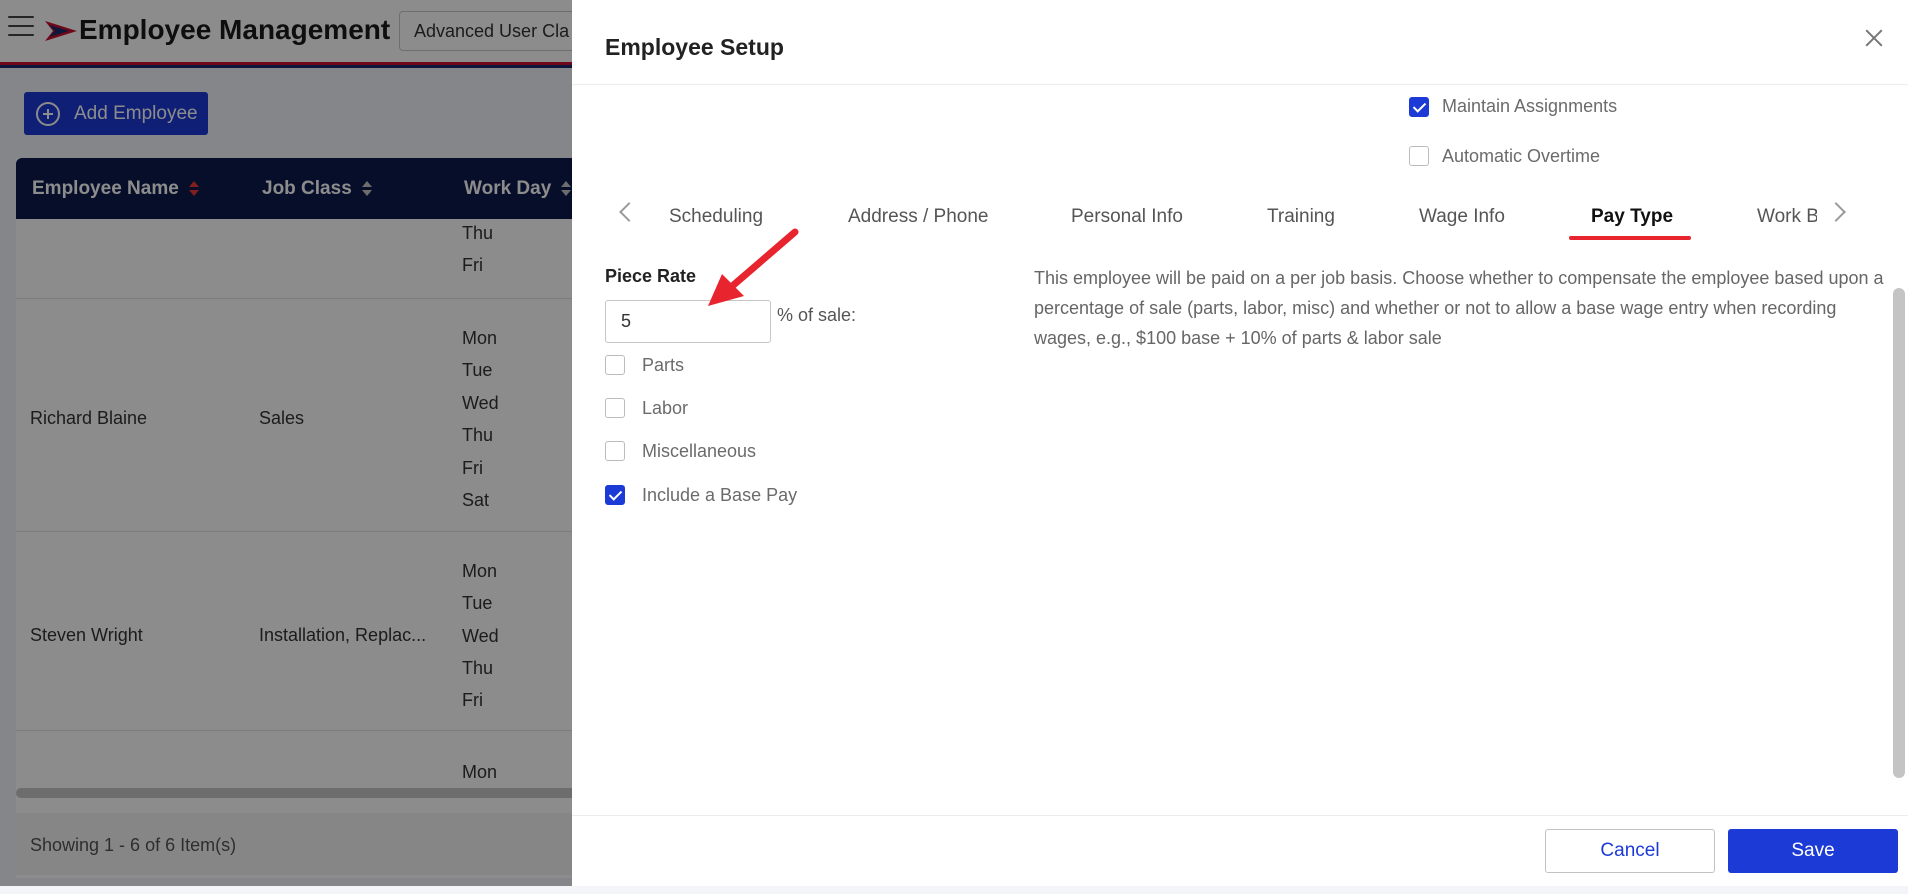  What do you see at coordinates (1240, 84) in the screenshot?
I see `header-divider` at bounding box center [1240, 84].